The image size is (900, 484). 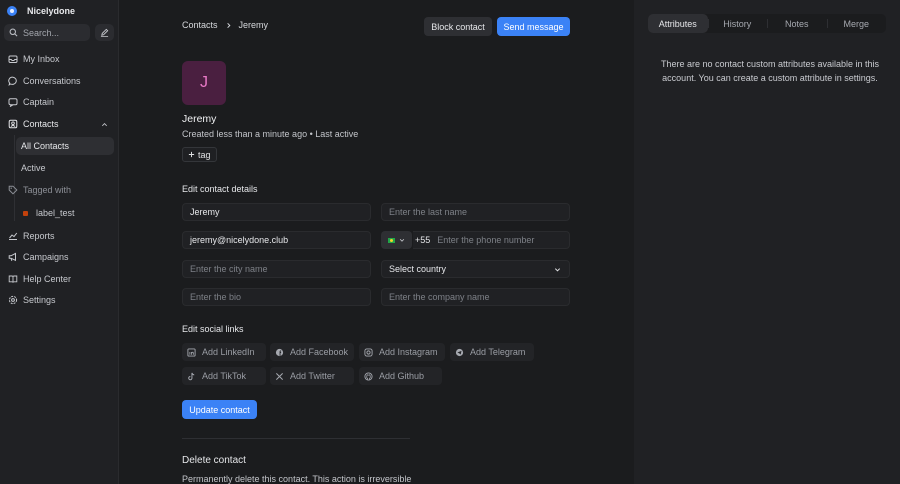 What do you see at coordinates (51, 11) in the screenshot?
I see `brand-name: Nicelydone` at bounding box center [51, 11].